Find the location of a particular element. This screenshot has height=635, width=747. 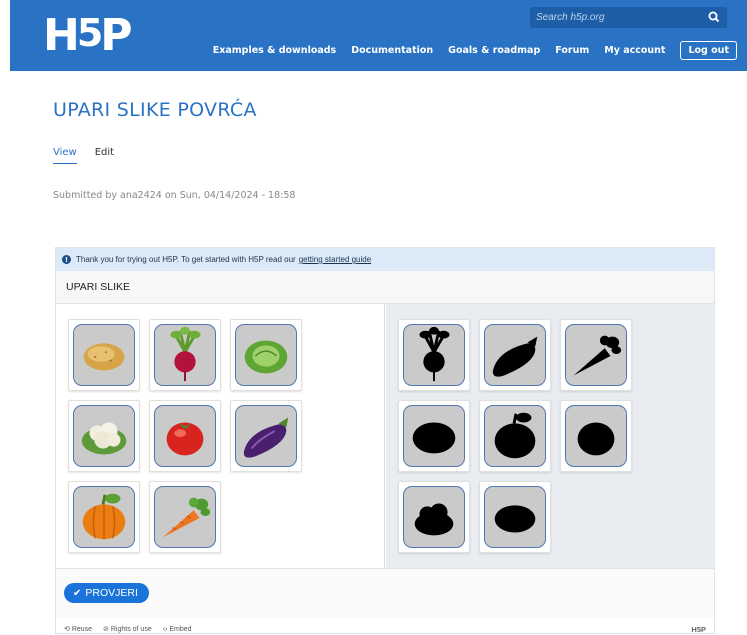

search-icon is located at coordinates (714, 17).